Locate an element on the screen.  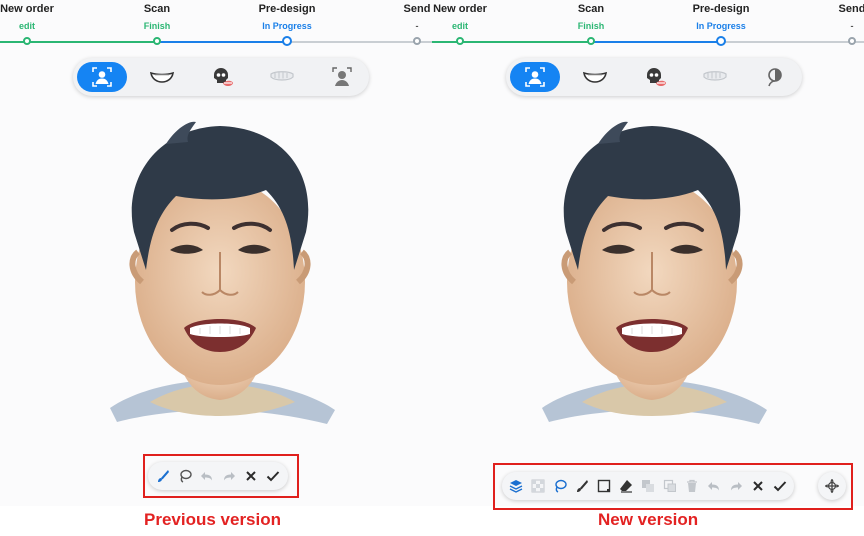
new-toolbar-highlight is located at coordinates (673, 486).